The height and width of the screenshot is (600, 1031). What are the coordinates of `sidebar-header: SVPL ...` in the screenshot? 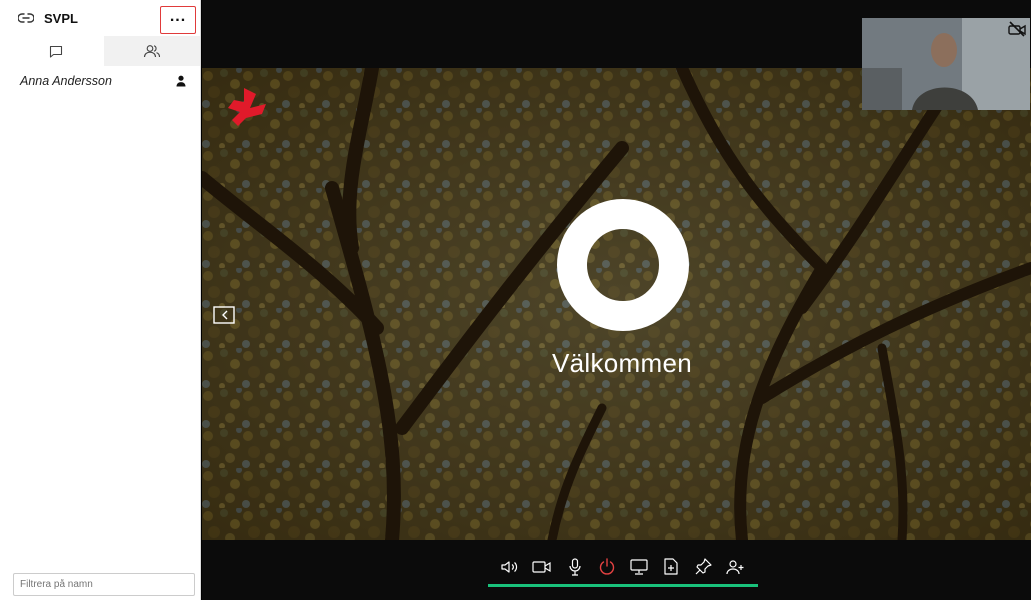 It's located at (100, 18).